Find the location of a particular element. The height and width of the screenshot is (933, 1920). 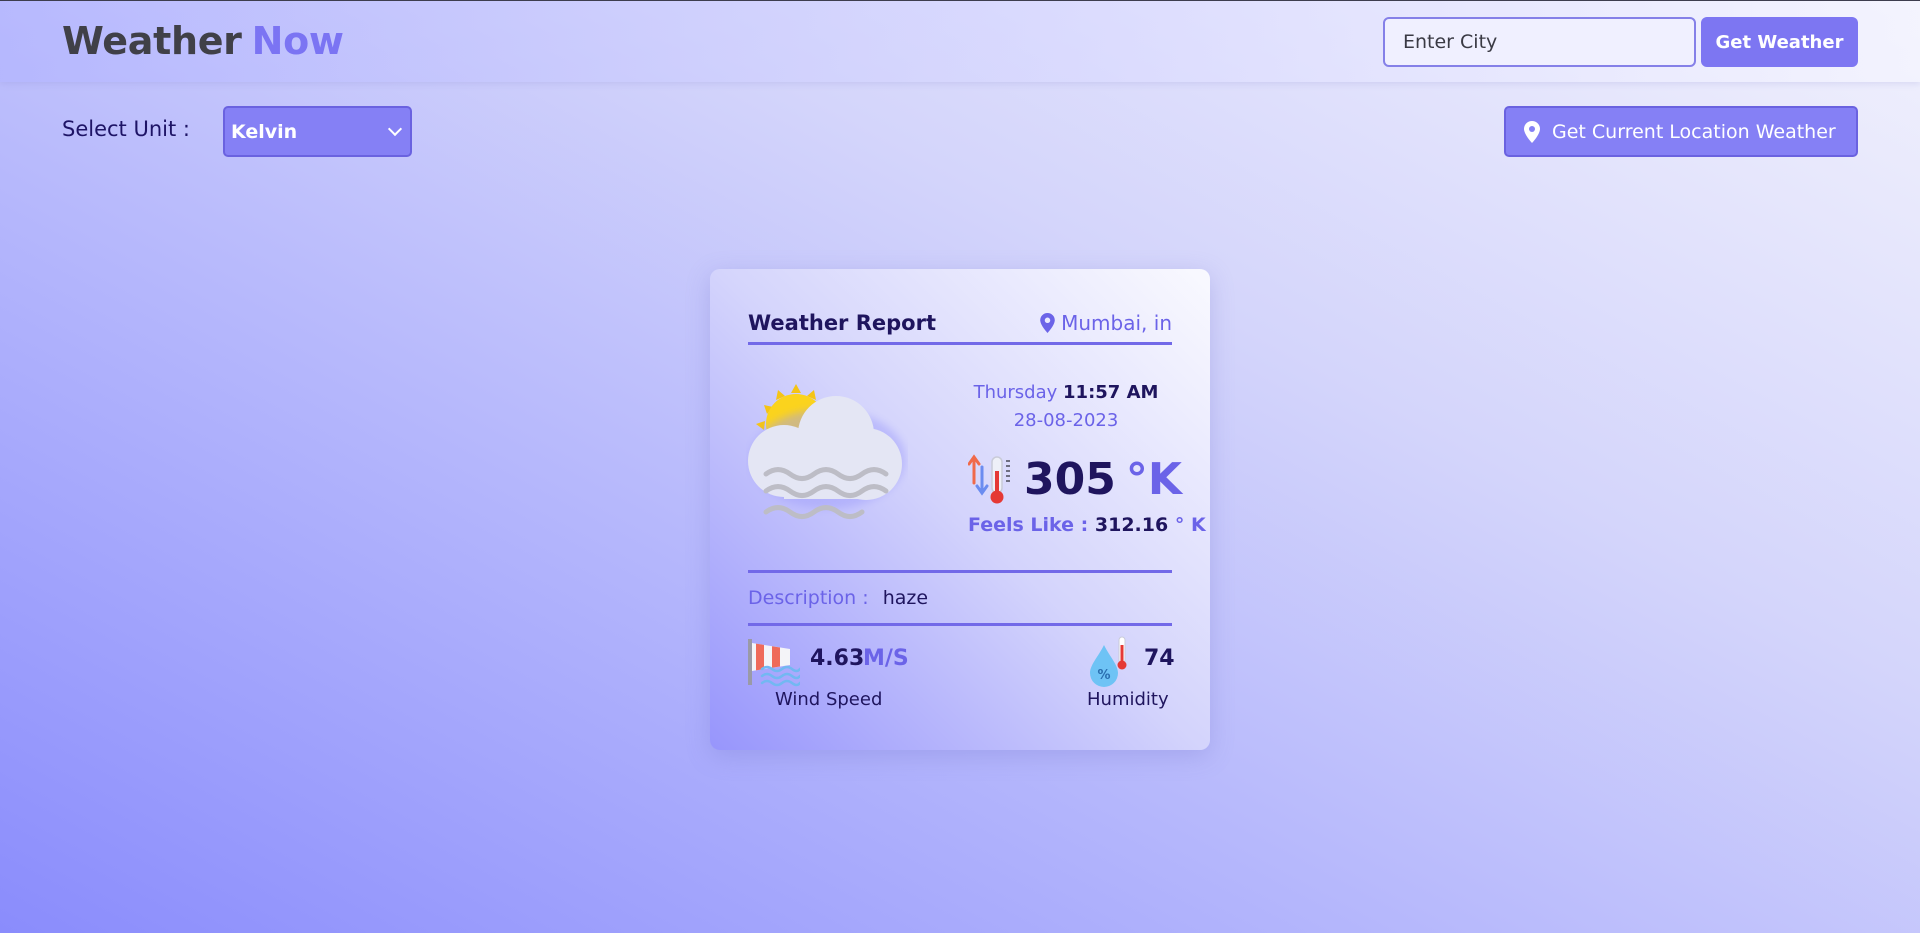

top-bar: Weather Now Get Weather is located at coordinates (960, 41).